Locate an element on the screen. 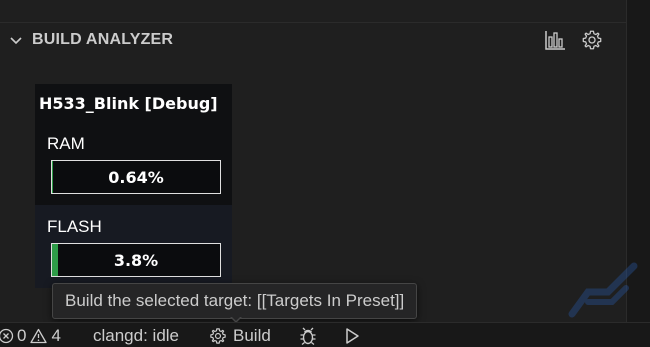  panel-header: BUILD ANALYZER is located at coordinates (313, 40).